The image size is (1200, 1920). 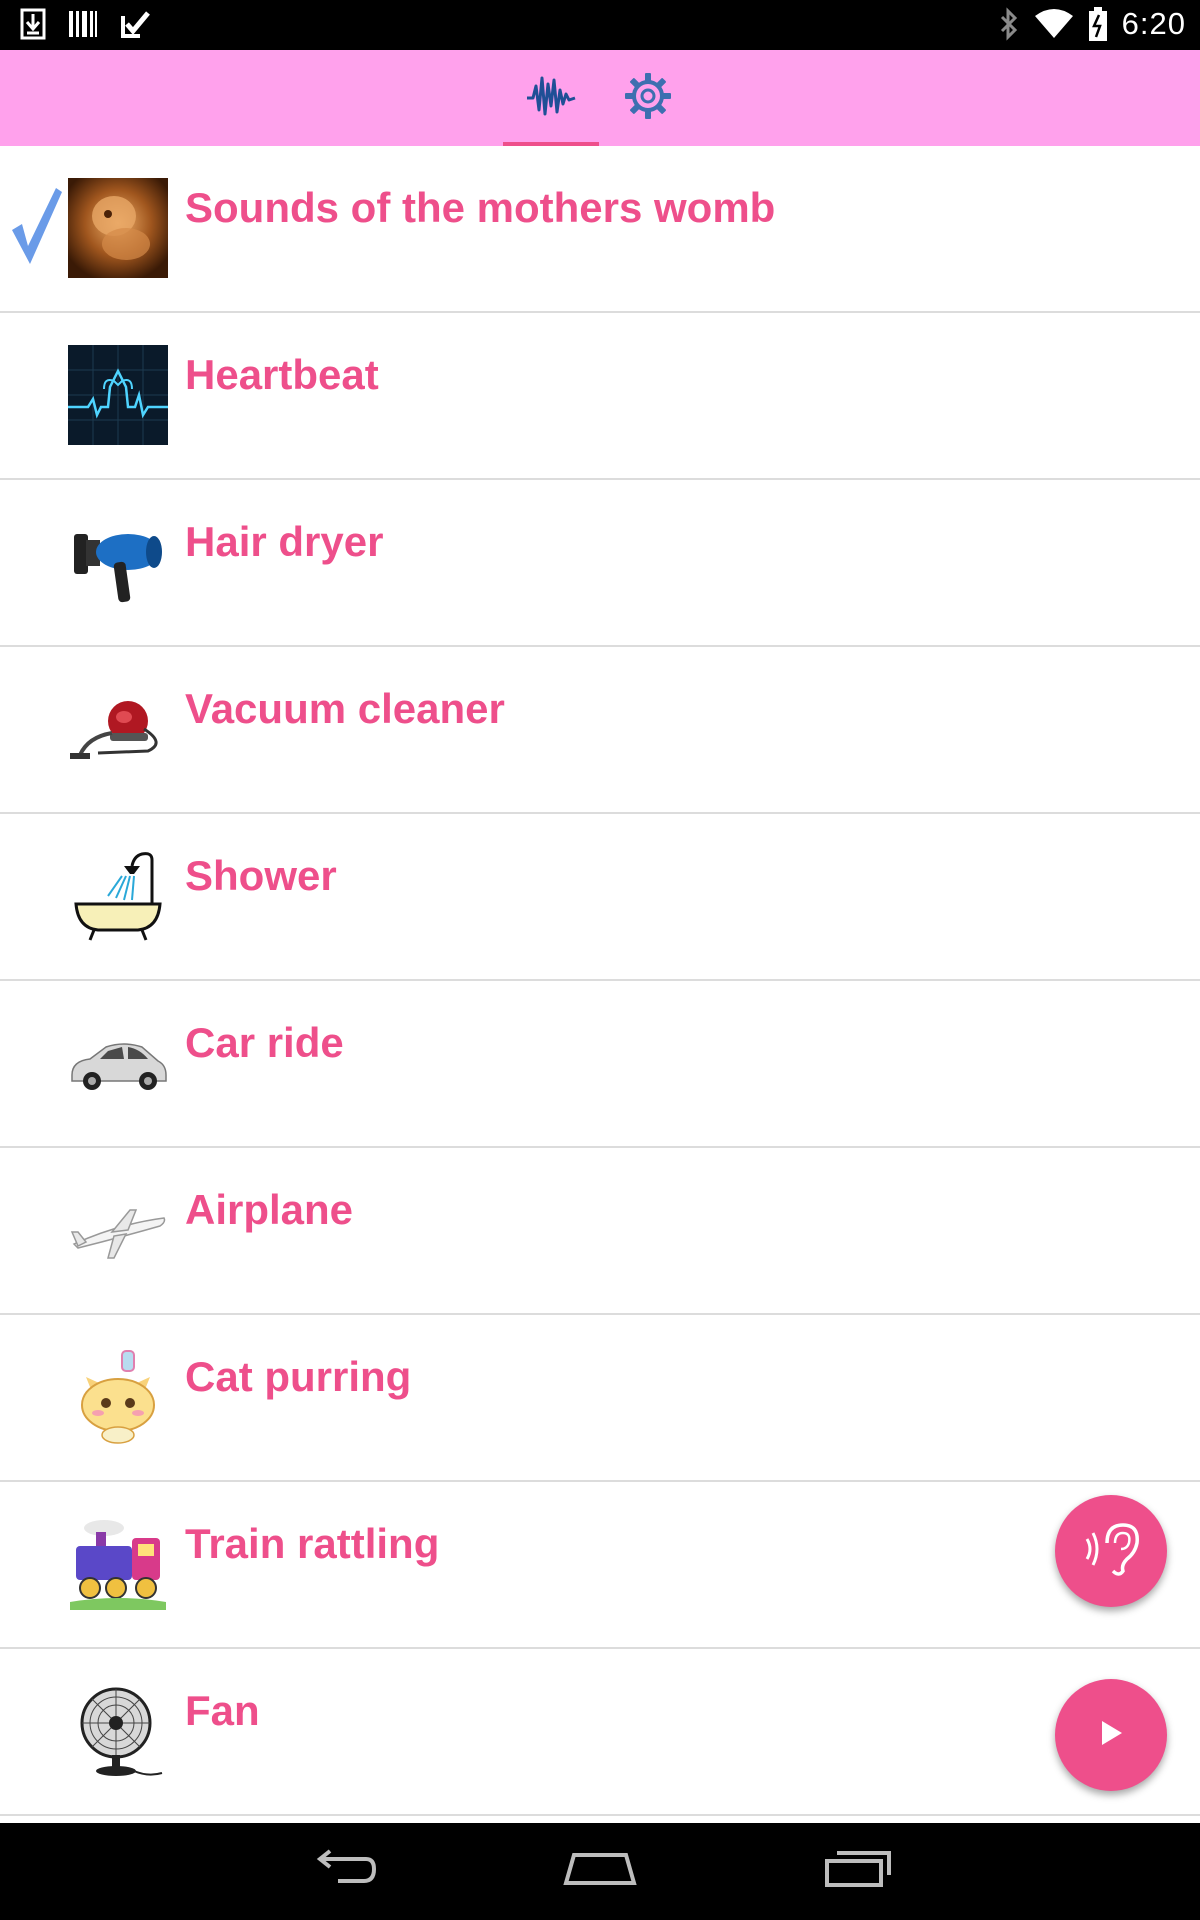 What do you see at coordinates (1153, 23) in the screenshot?
I see `clock: 6:20` at bounding box center [1153, 23].